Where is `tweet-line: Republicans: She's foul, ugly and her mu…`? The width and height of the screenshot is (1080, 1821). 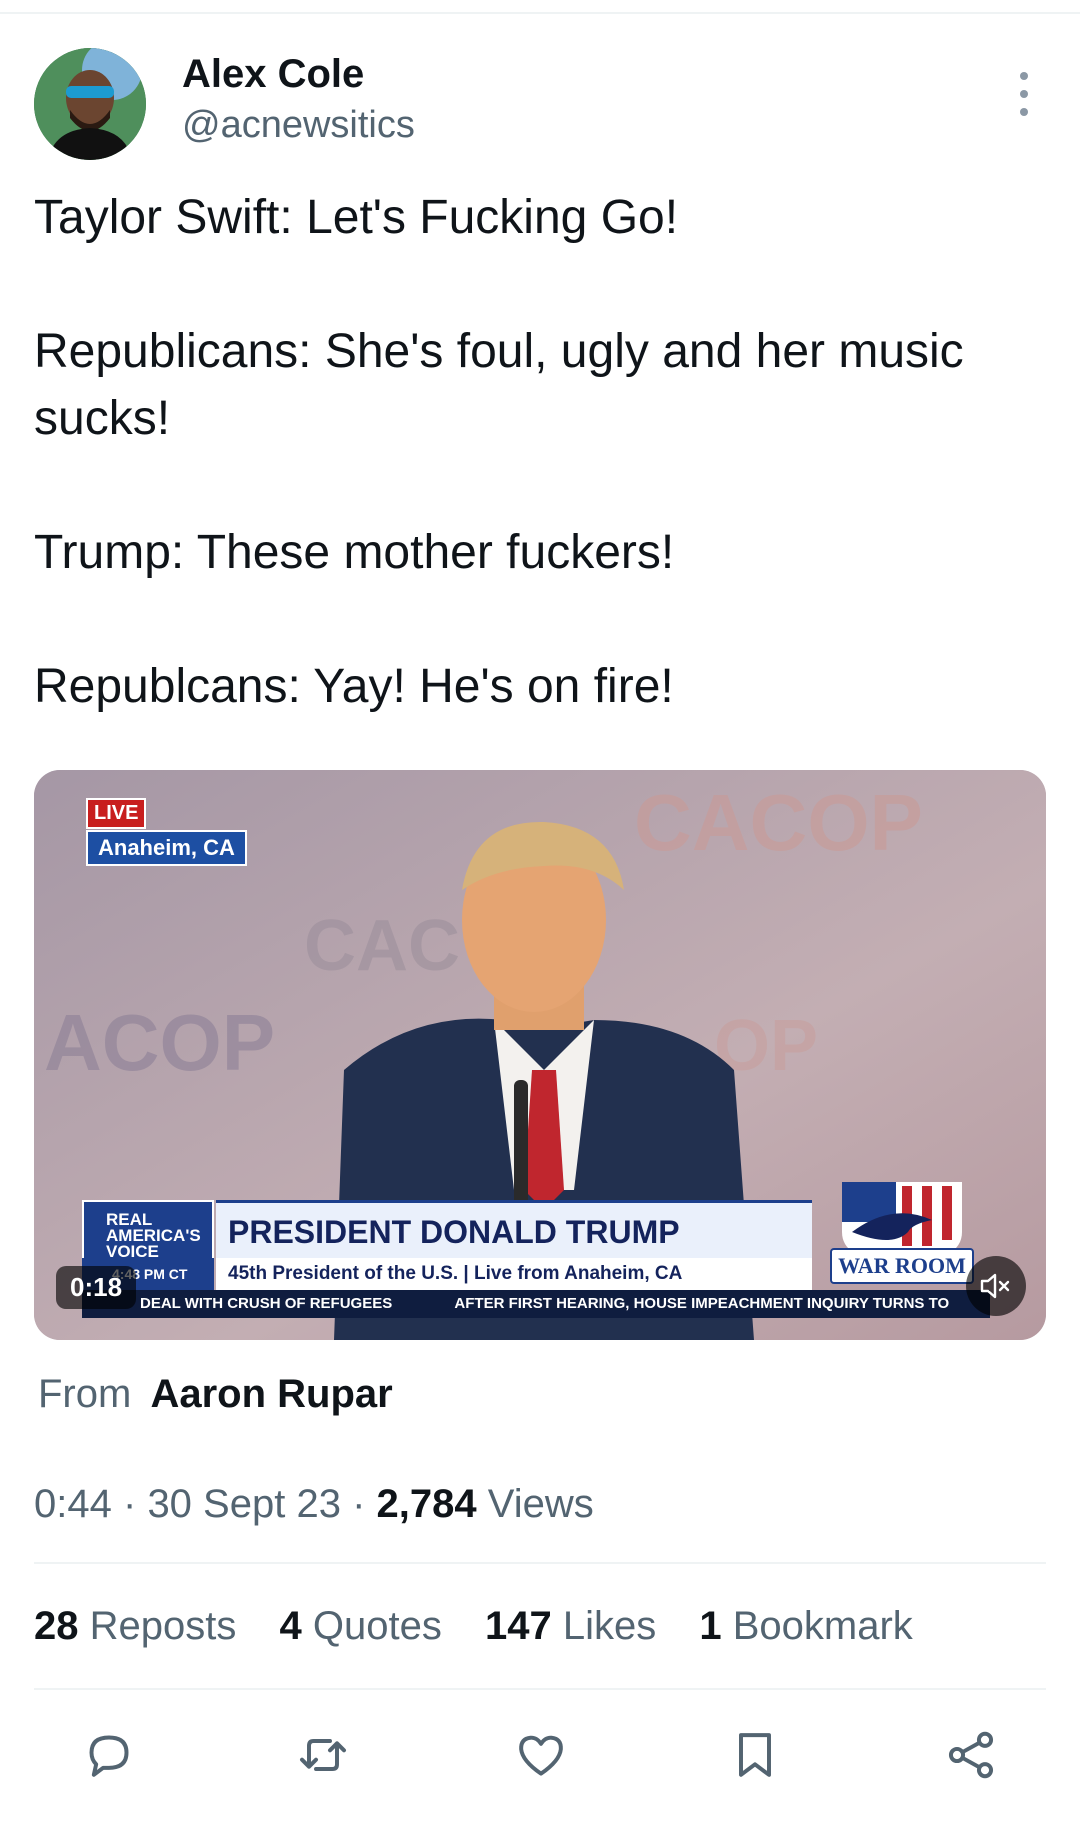
tweet-line: Republicans: She's foul, ugly and her mu… is located at coordinates (499, 385).